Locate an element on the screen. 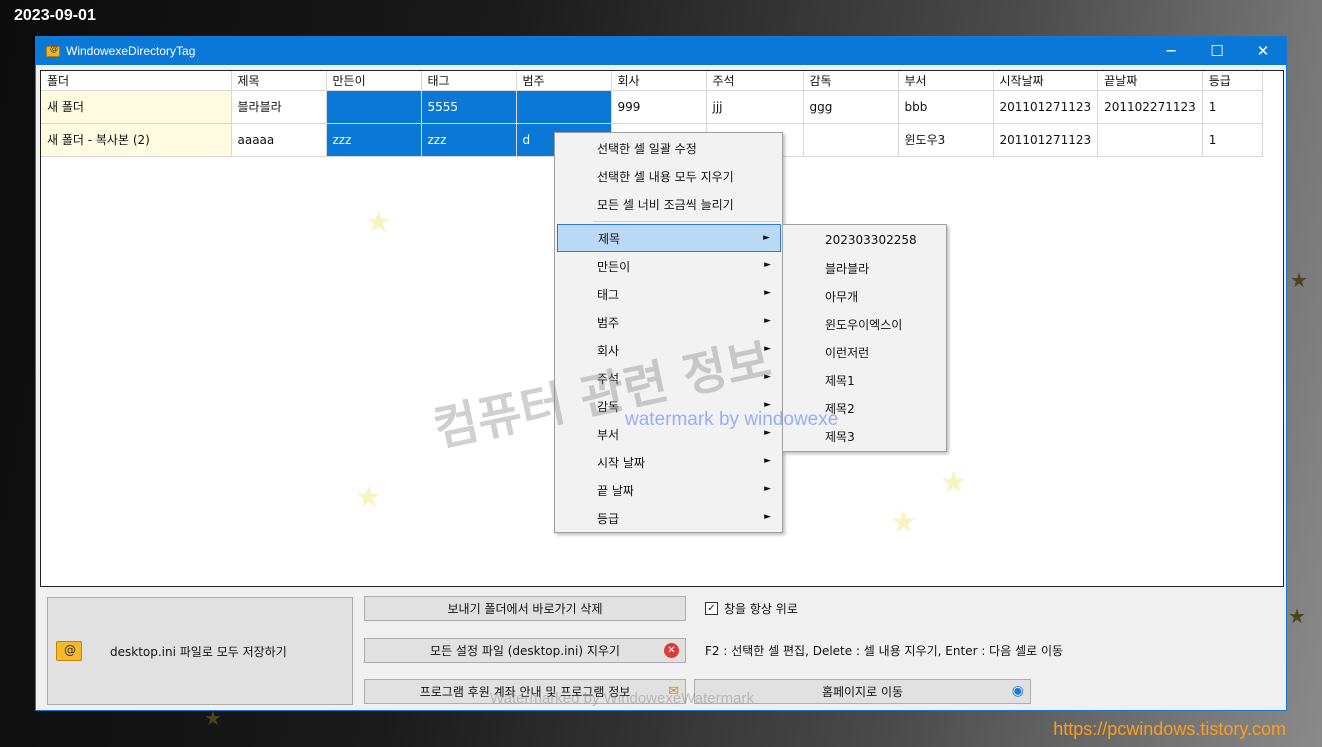 The image size is (1322, 747). menu-item-start-date: 시작 날짜 ► is located at coordinates (669, 462).